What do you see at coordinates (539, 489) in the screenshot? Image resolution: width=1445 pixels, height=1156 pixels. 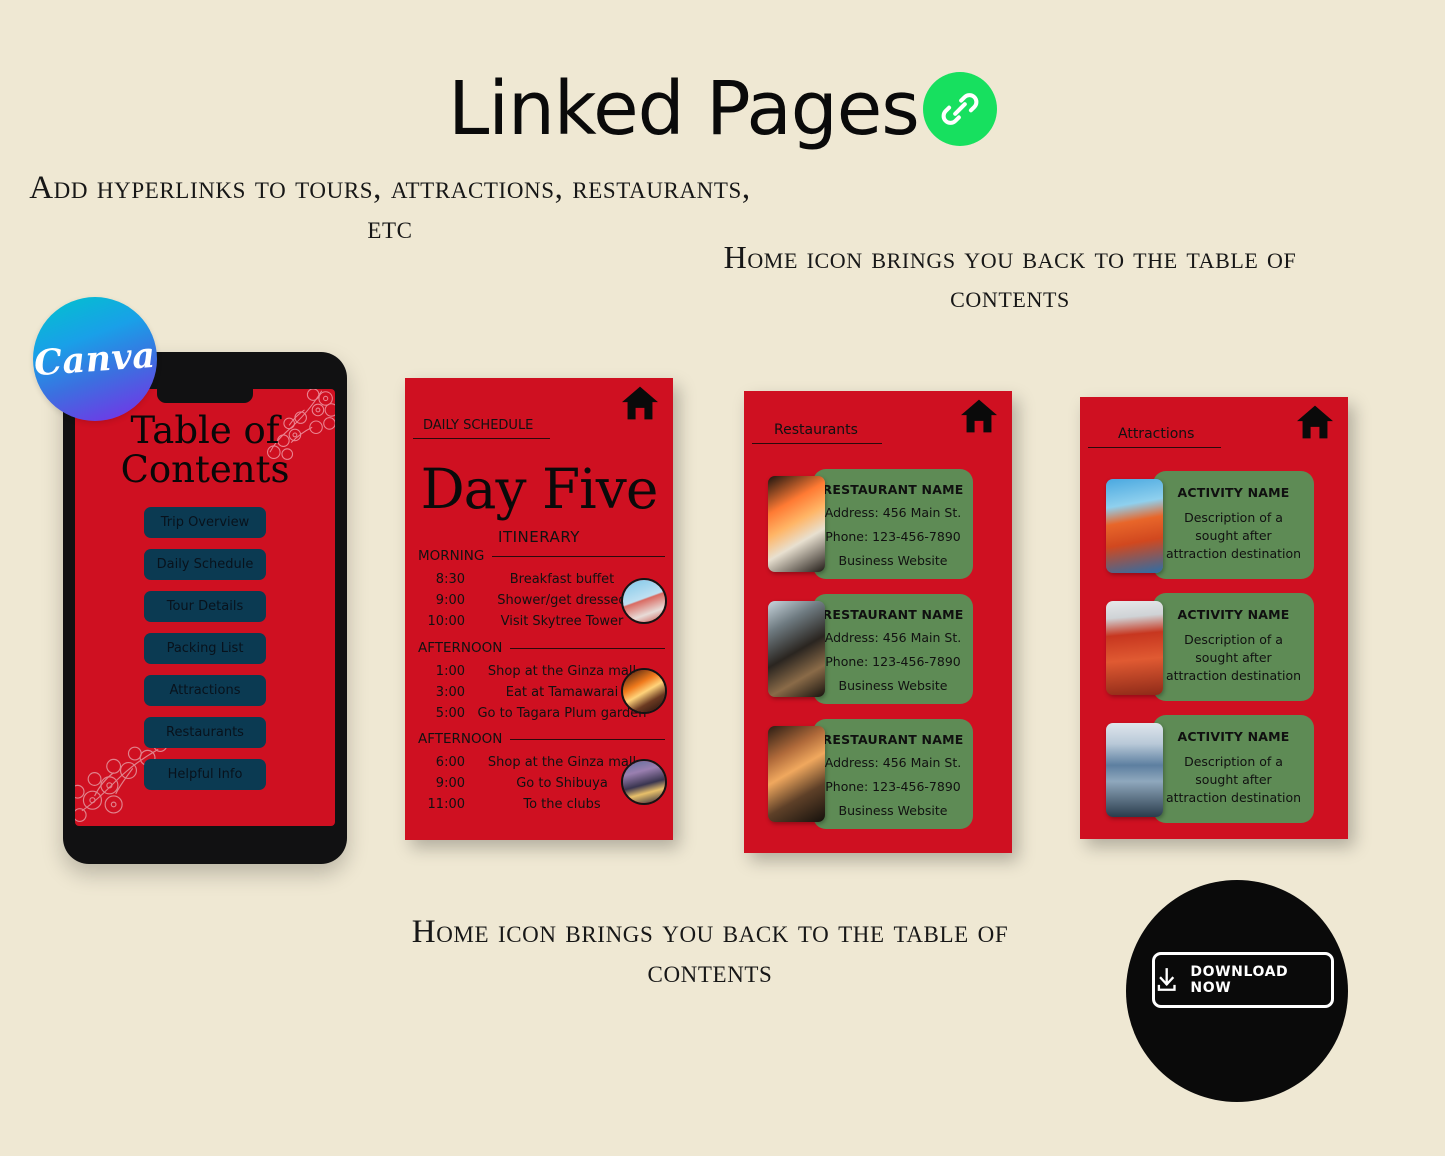 I see `day-title: Day Five` at bounding box center [539, 489].